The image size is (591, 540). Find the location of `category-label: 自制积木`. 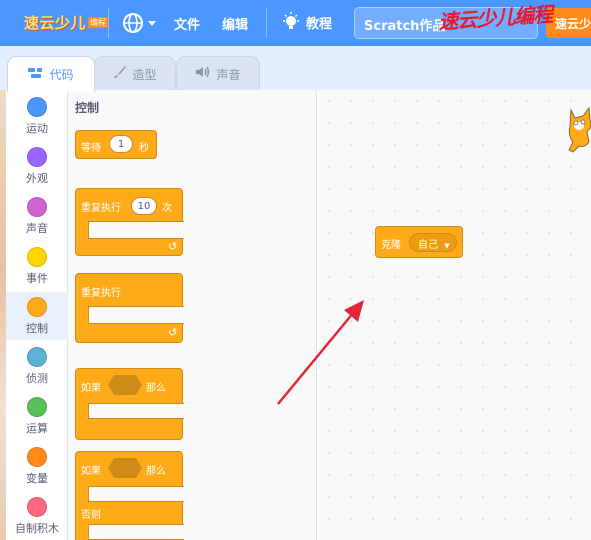

category-label: 自制积木 is located at coordinates (37, 528).